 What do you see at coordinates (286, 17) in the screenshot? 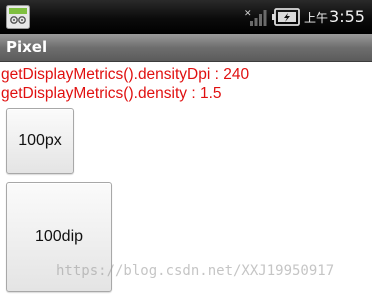
I see `battery-icon` at bounding box center [286, 17].